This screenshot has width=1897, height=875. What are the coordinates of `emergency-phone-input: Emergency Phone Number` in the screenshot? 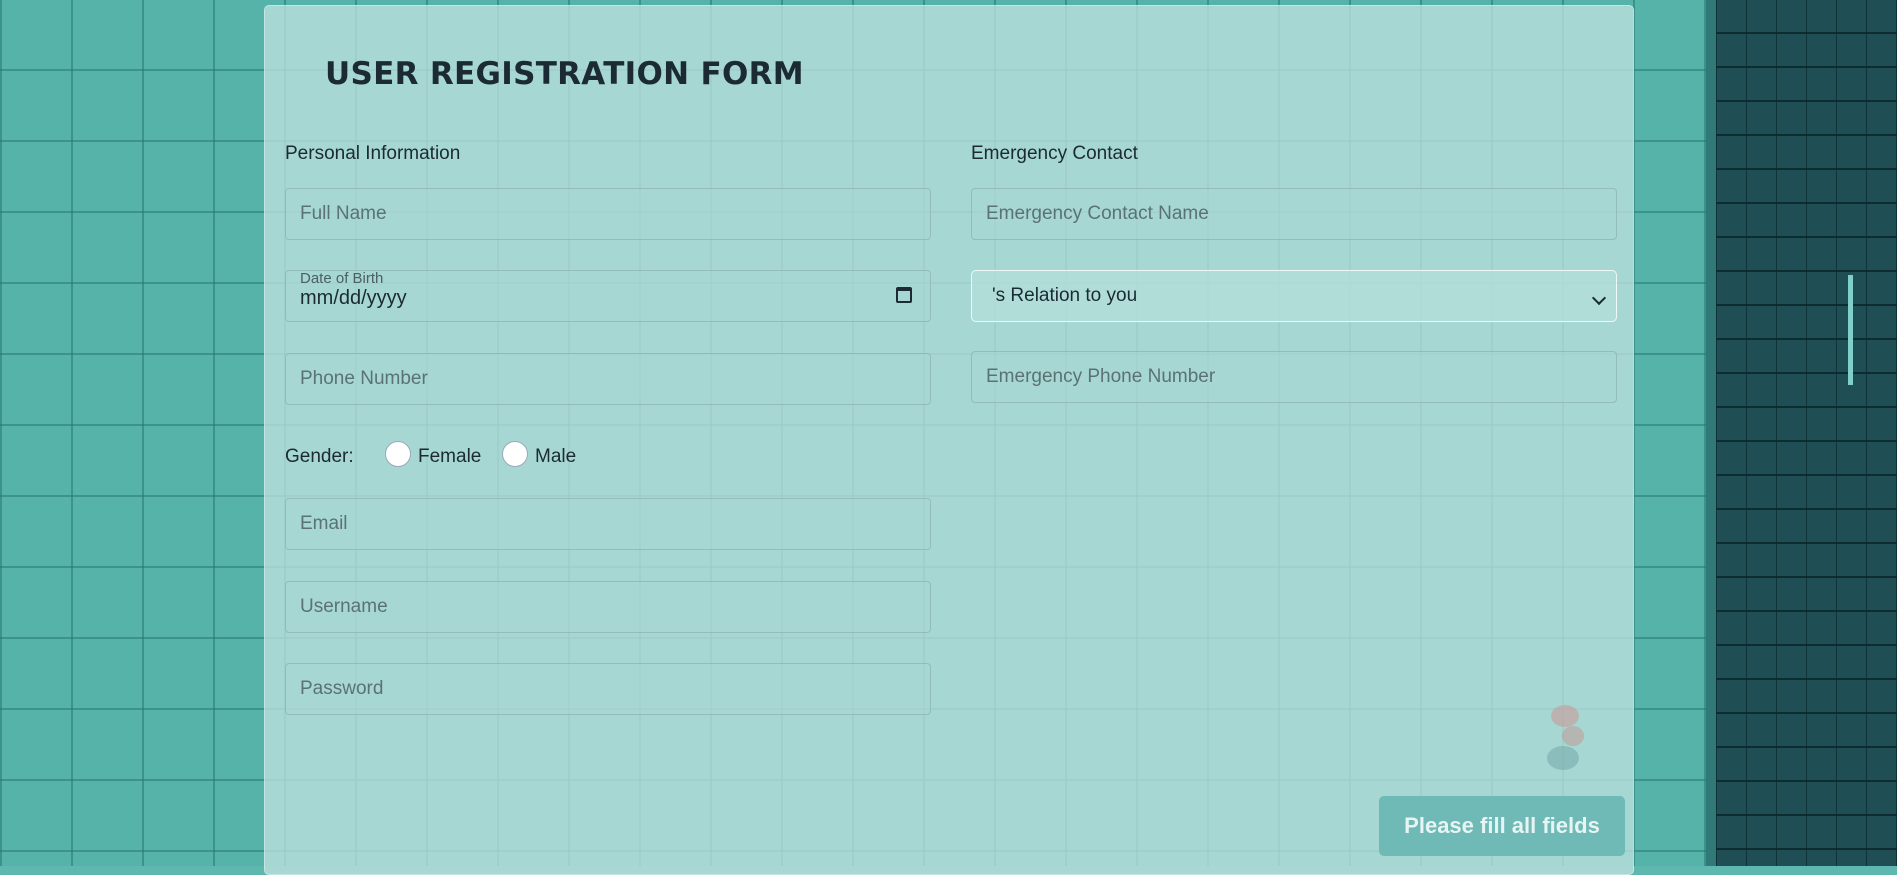 It's located at (1294, 377).